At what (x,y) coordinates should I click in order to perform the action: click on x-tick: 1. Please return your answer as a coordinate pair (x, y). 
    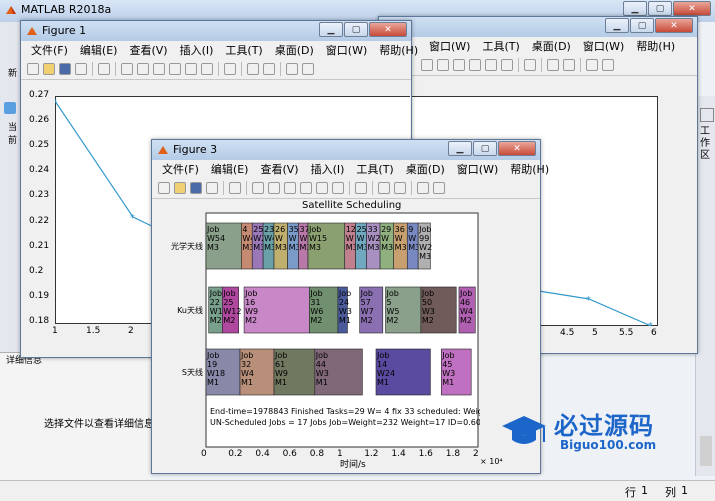
    Looking at the image, I should click on (55, 331).